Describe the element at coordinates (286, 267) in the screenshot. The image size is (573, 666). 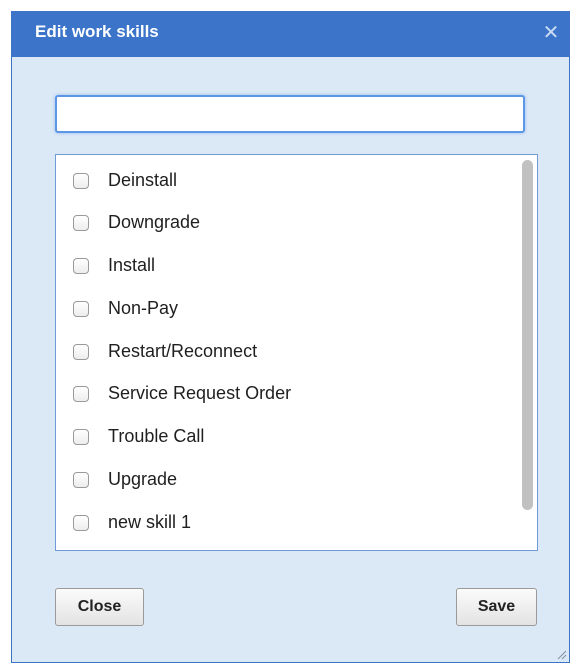
I see `skill-item-install: Install` at that location.